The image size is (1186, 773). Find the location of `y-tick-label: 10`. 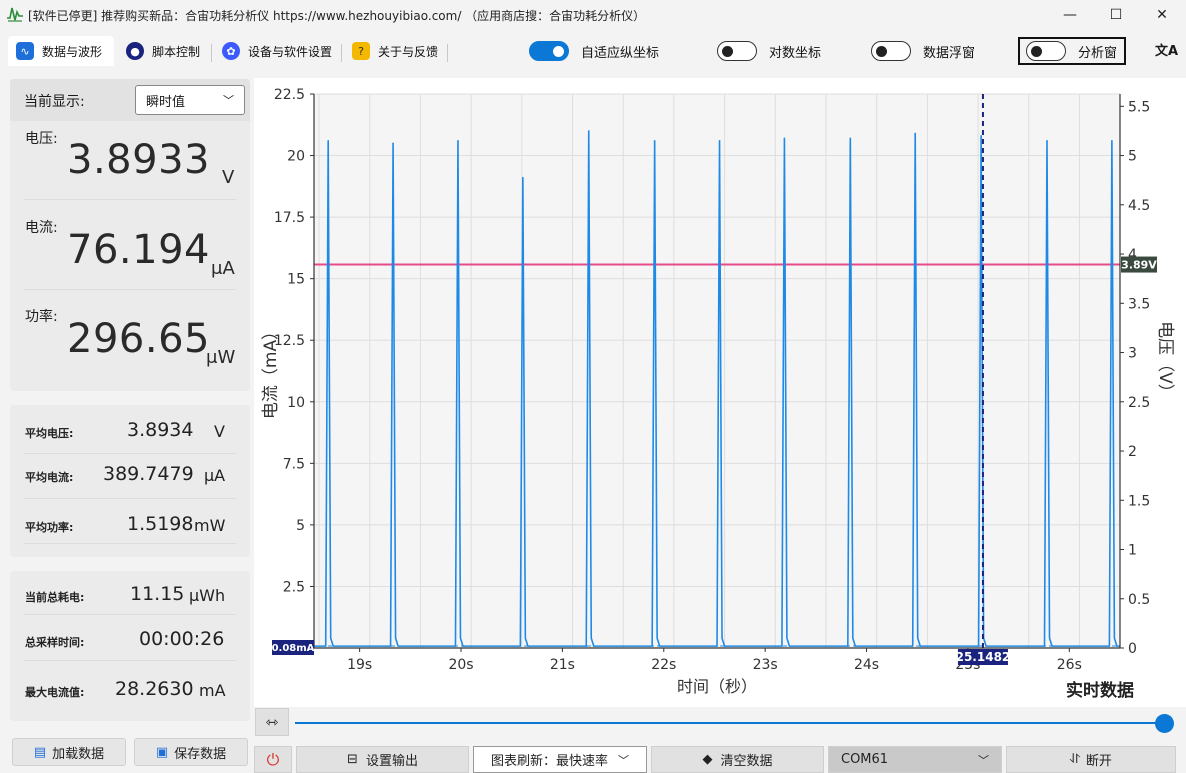

y-tick-label: 10 is located at coordinates (296, 403).